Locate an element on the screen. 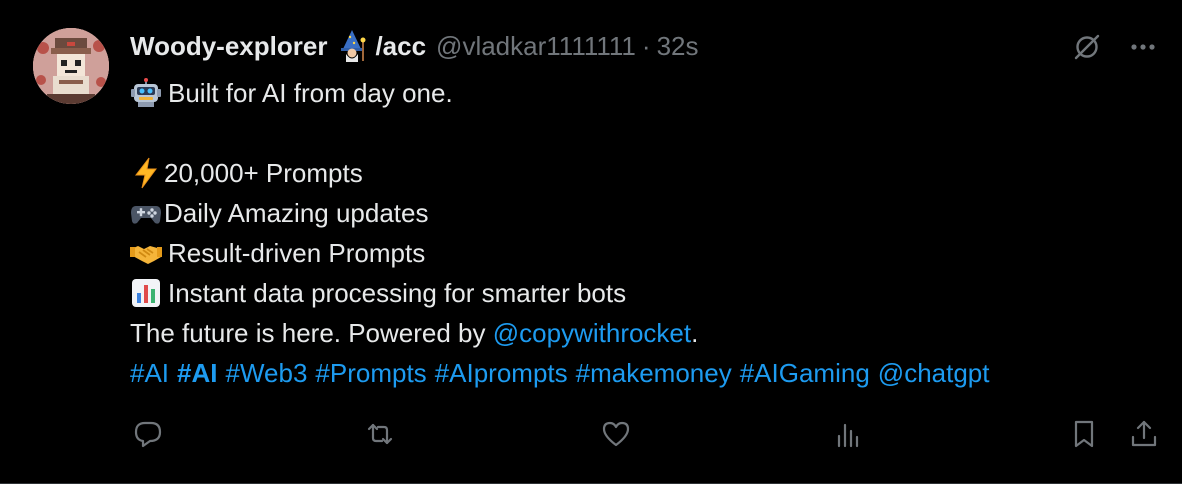 The image size is (1182, 484). bookmark-icon is located at coordinates (1084, 434).